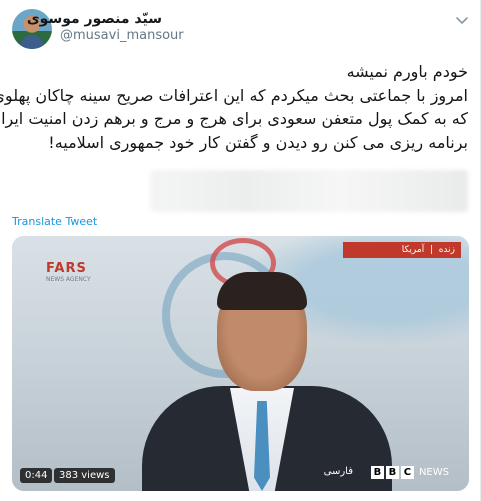 The width and height of the screenshot is (481, 501). What do you see at coordinates (446, 250) in the screenshot?
I see `live-label: زنده` at bounding box center [446, 250].